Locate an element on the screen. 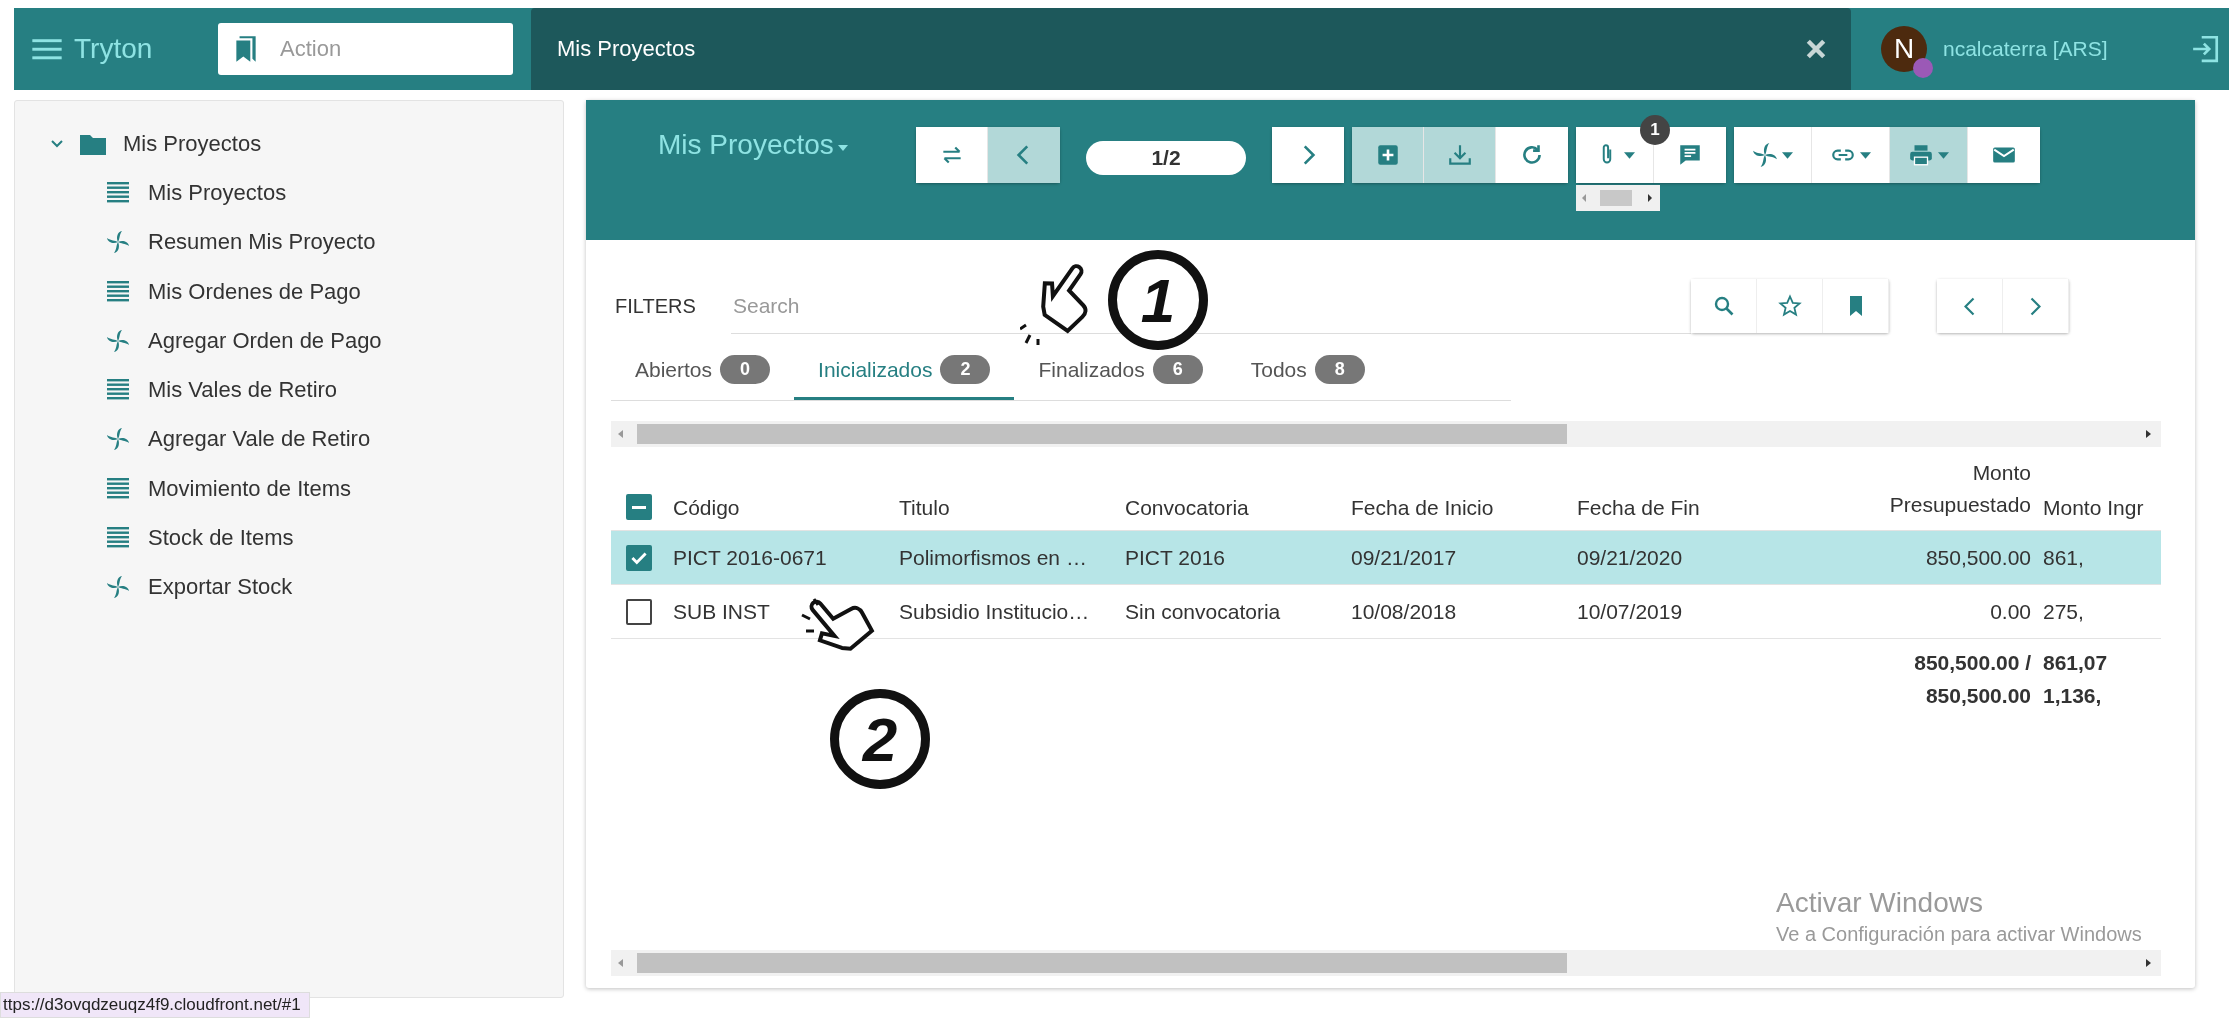  download-icon is located at coordinates (1459, 155).